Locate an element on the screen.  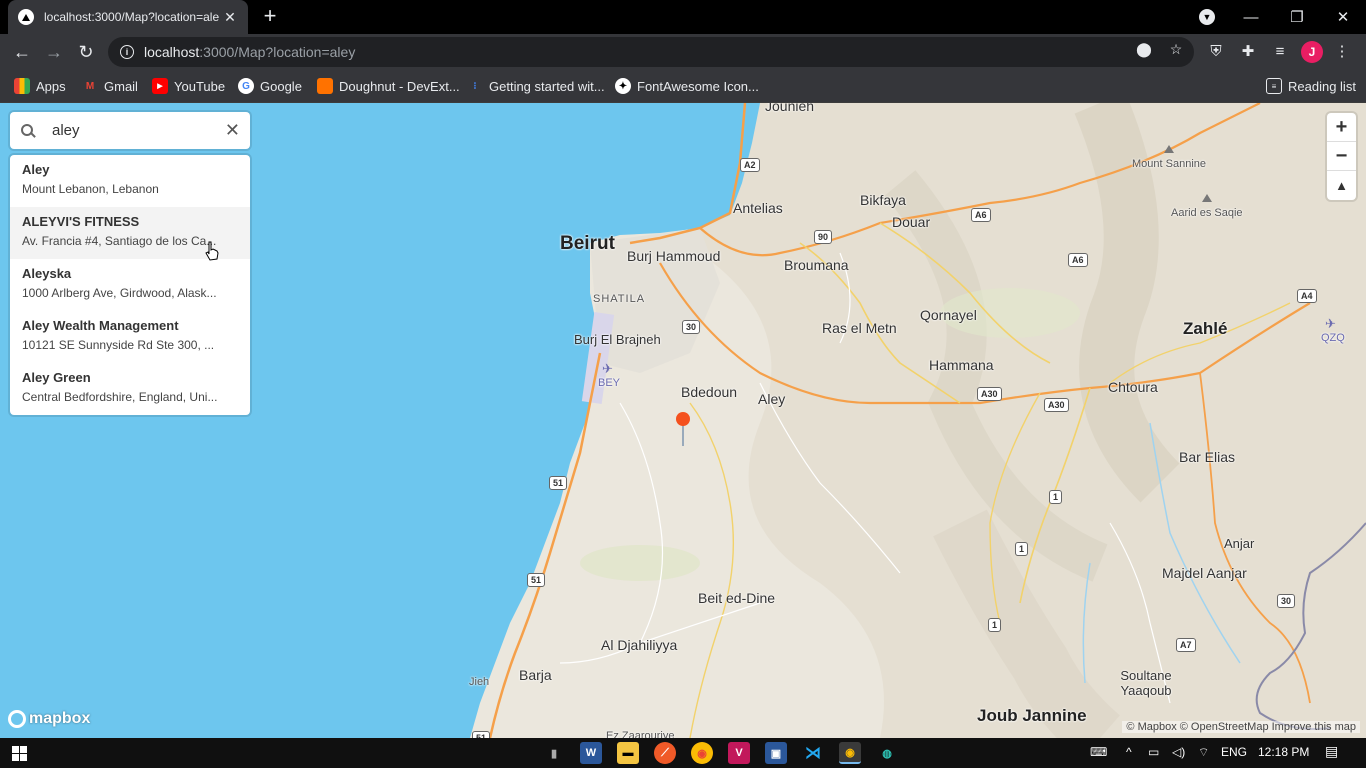
windows-start-icon is located at coordinates (19, 753).